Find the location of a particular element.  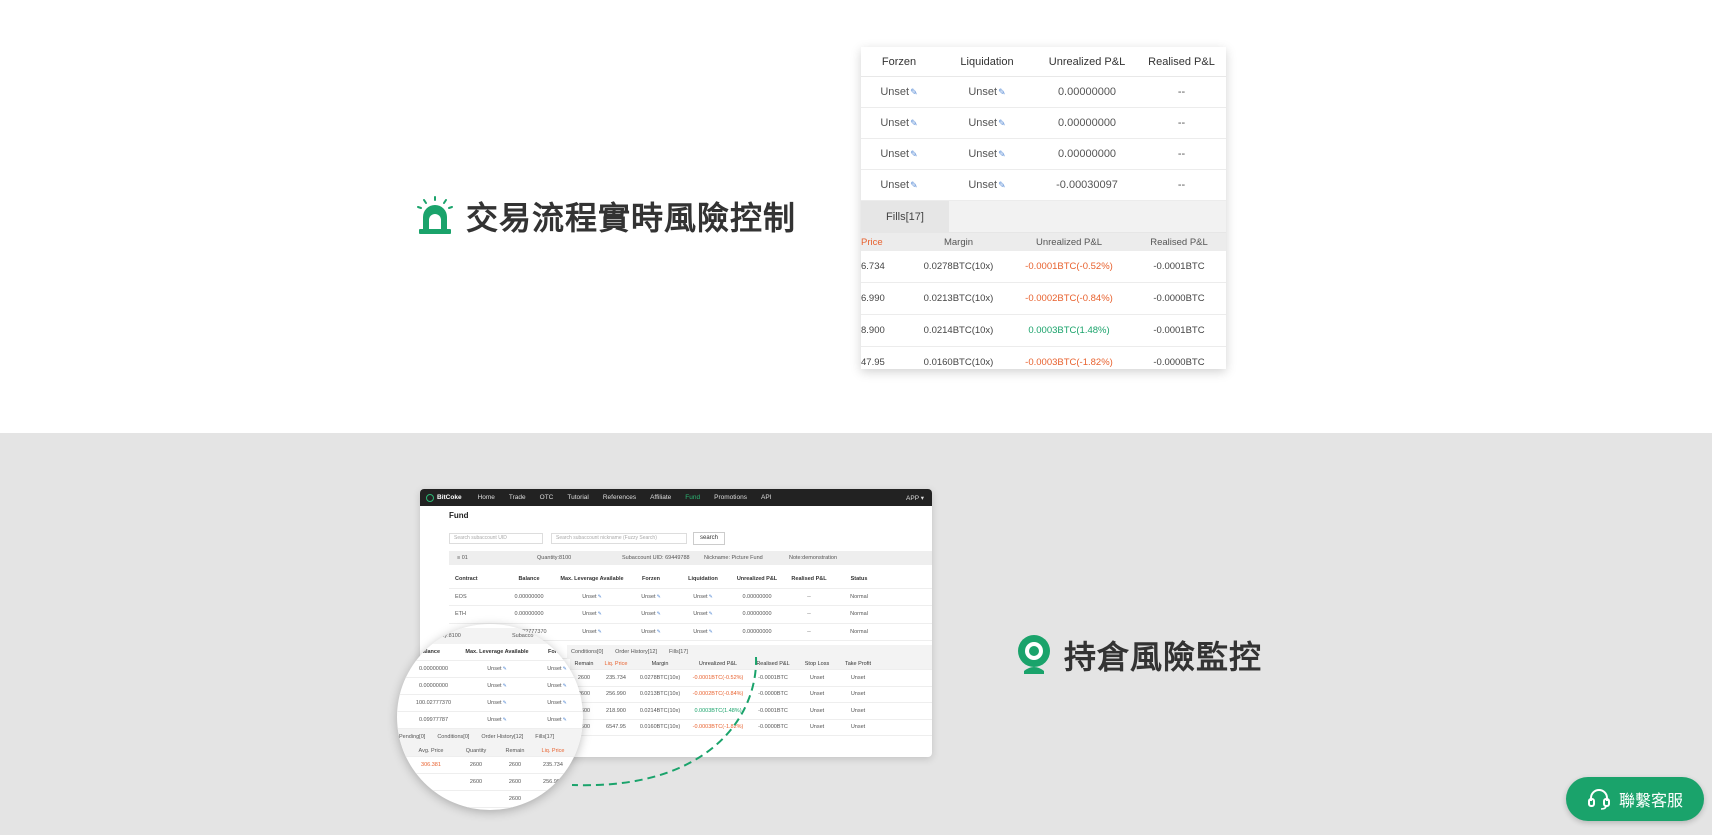

cell-price: 6.990 is located at coordinates (873, 298).